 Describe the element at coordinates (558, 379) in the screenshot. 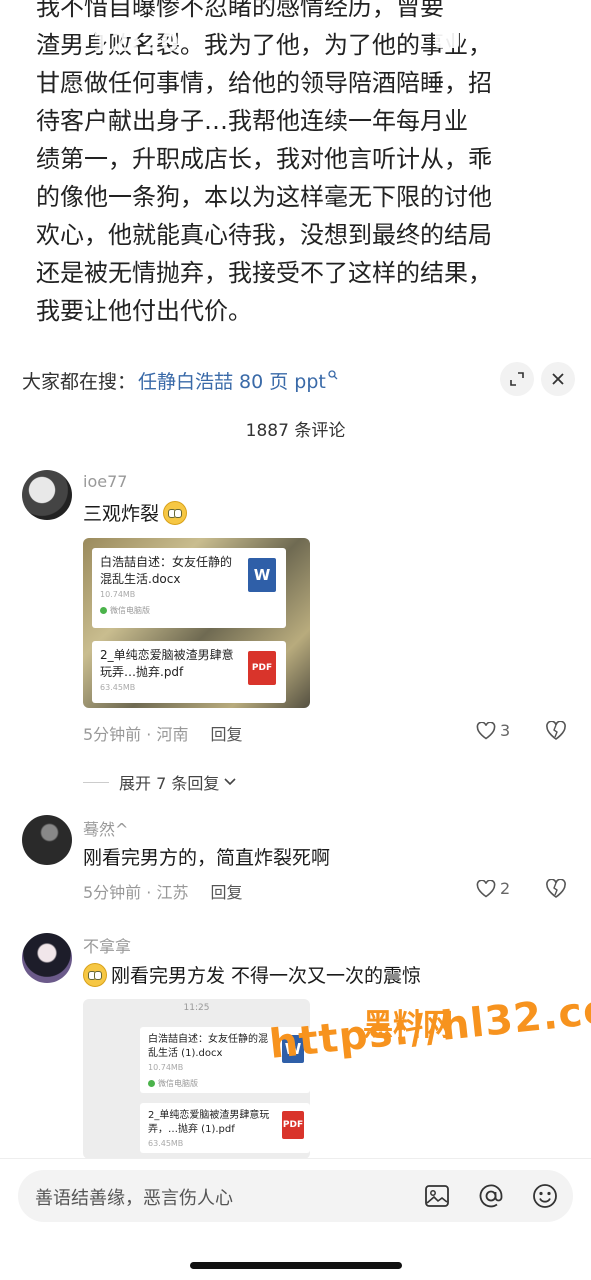

I see `close-icon` at that location.